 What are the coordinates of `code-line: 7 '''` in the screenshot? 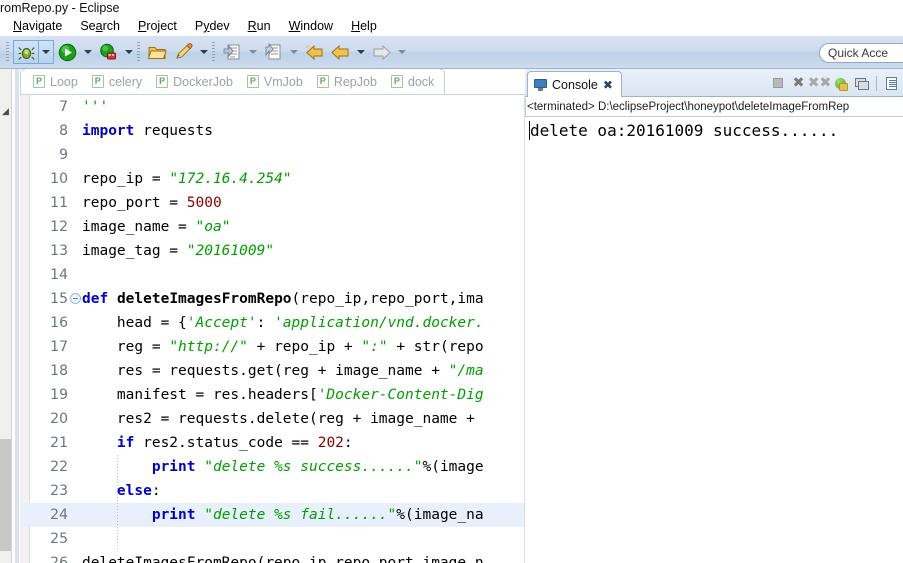 It's located at (272, 107).